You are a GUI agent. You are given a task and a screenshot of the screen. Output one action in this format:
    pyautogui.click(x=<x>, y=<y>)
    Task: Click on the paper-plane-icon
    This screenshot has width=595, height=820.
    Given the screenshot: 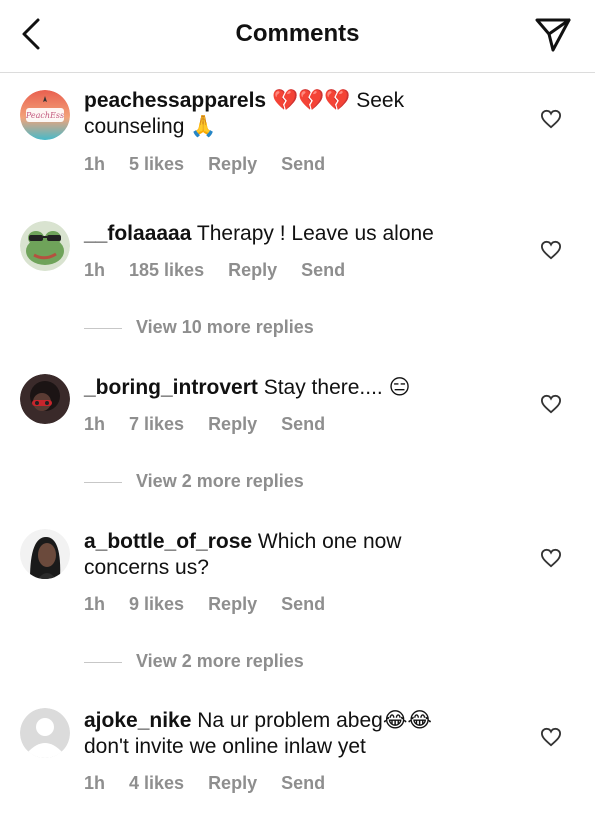 What is the action you would take?
    pyautogui.click(x=553, y=35)
    